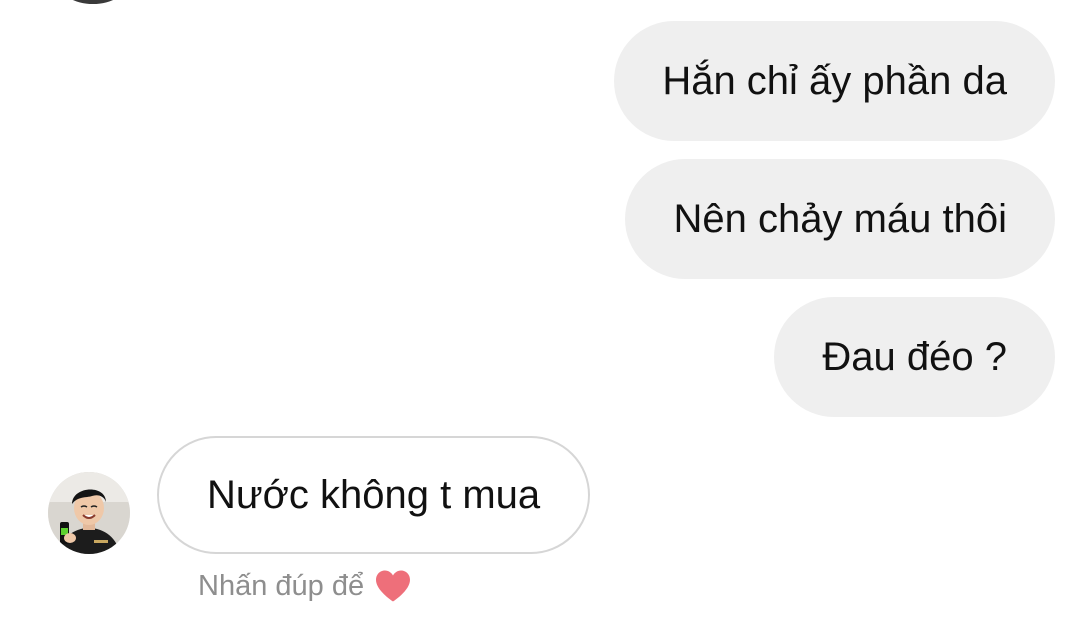  I want to click on heart-icon, so click(393, 586).